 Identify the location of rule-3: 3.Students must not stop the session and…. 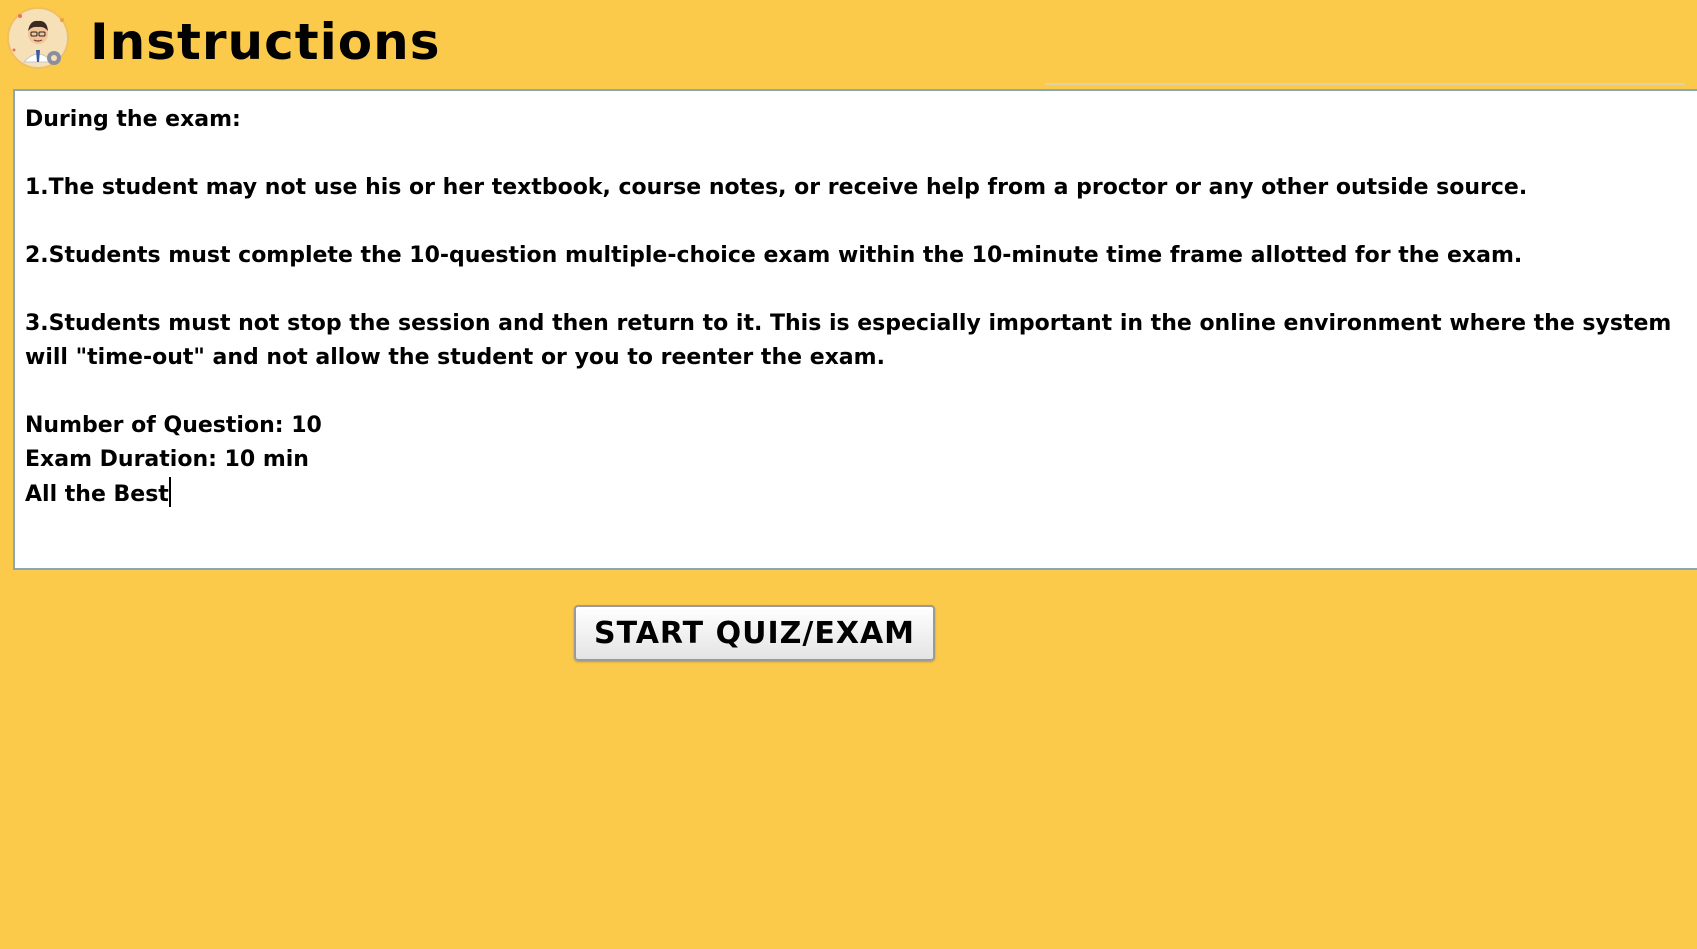
(848, 323).